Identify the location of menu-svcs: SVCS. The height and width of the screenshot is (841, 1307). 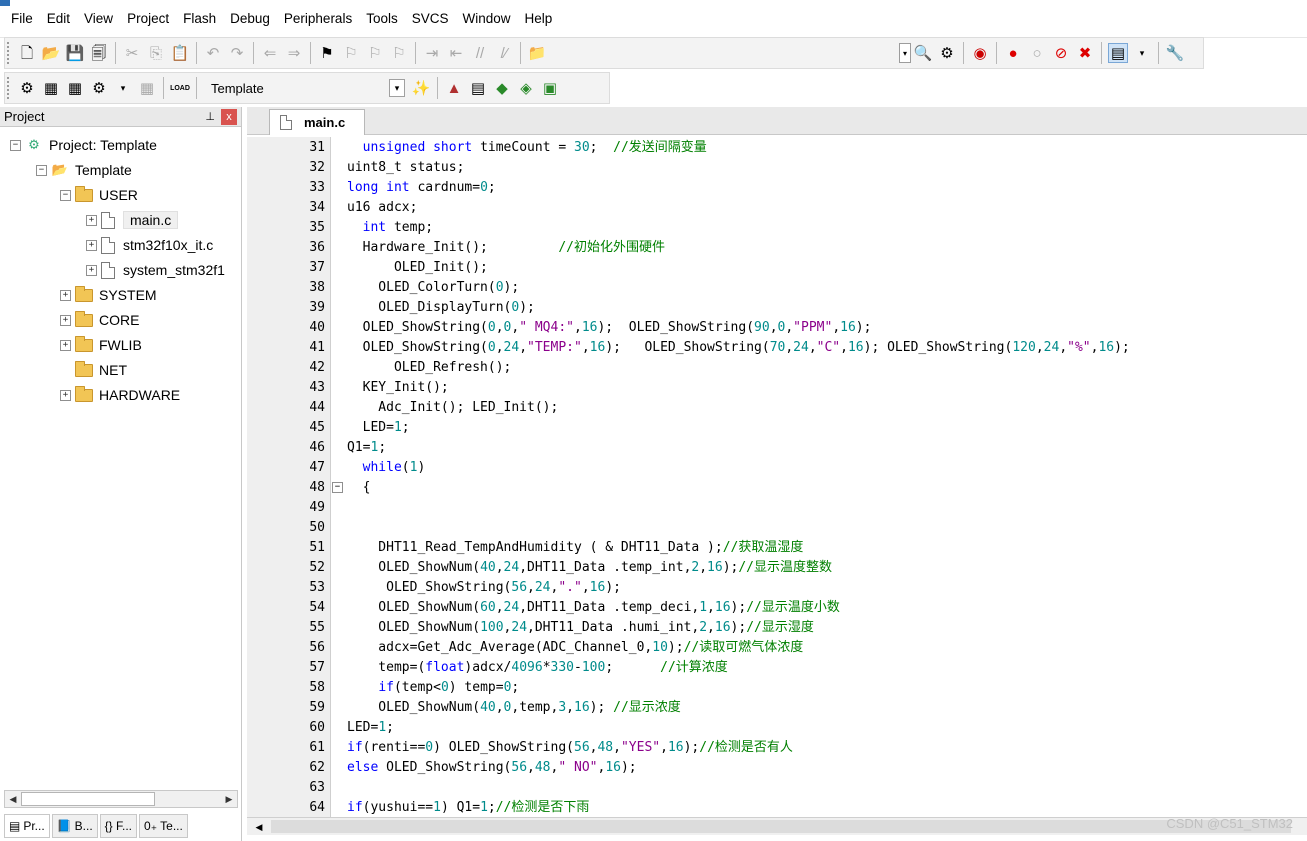
(430, 18).